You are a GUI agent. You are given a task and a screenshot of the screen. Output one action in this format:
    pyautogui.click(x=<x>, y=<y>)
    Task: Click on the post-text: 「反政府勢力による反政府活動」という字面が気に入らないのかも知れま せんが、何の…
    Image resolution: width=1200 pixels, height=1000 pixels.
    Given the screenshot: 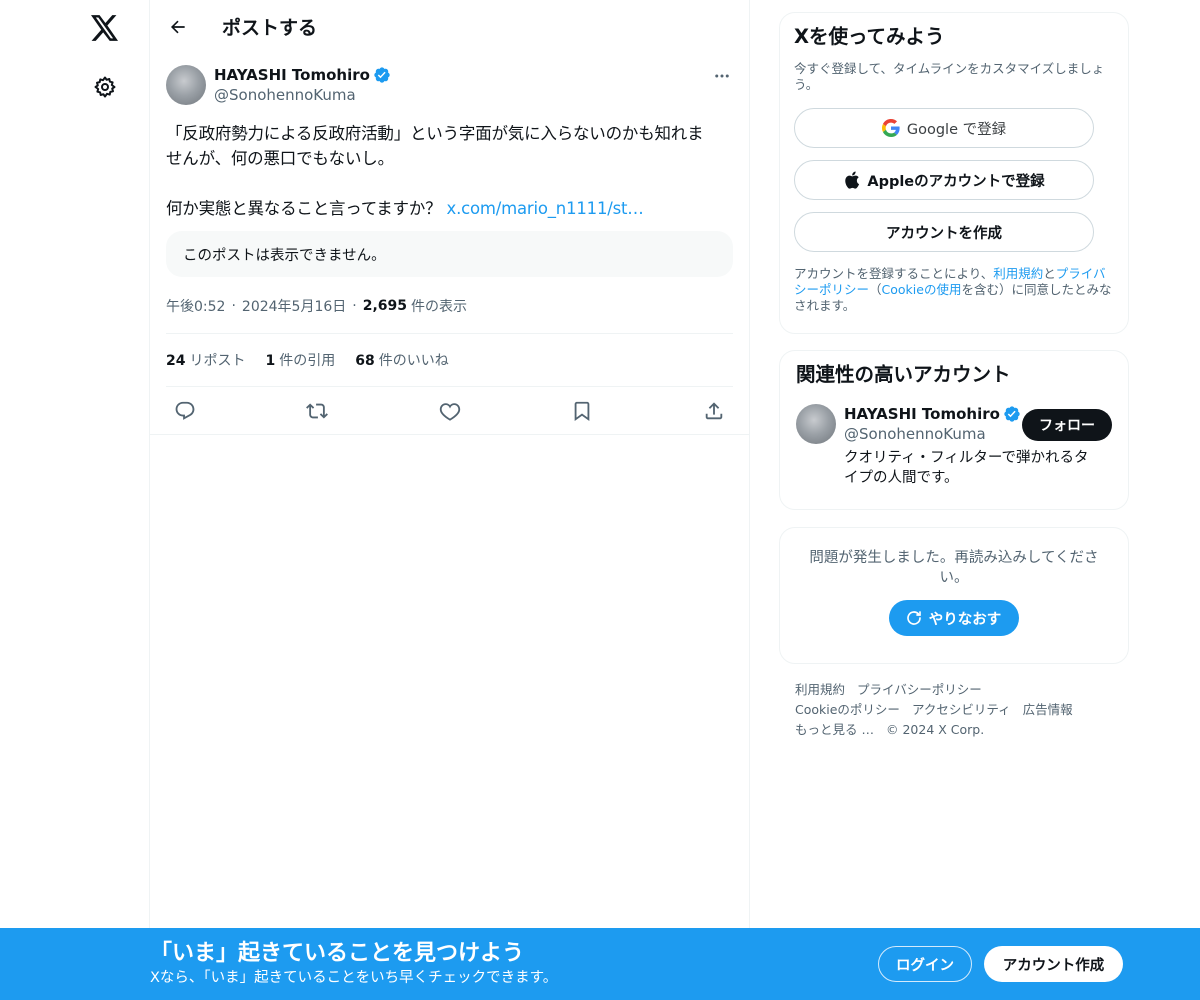 What is the action you would take?
    pyautogui.click(x=449, y=171)
    